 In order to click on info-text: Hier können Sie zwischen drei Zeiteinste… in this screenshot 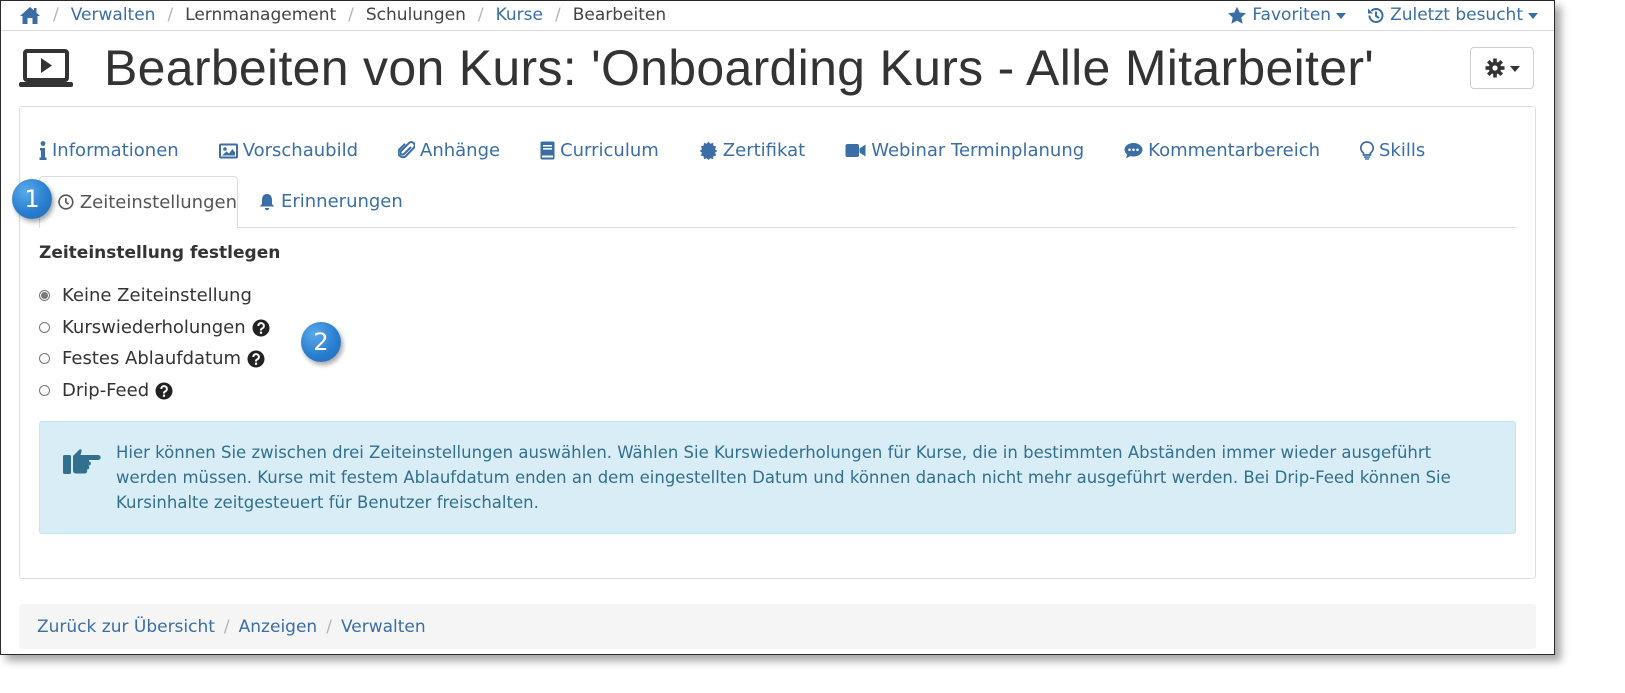, I will do `click(783, 477)`.